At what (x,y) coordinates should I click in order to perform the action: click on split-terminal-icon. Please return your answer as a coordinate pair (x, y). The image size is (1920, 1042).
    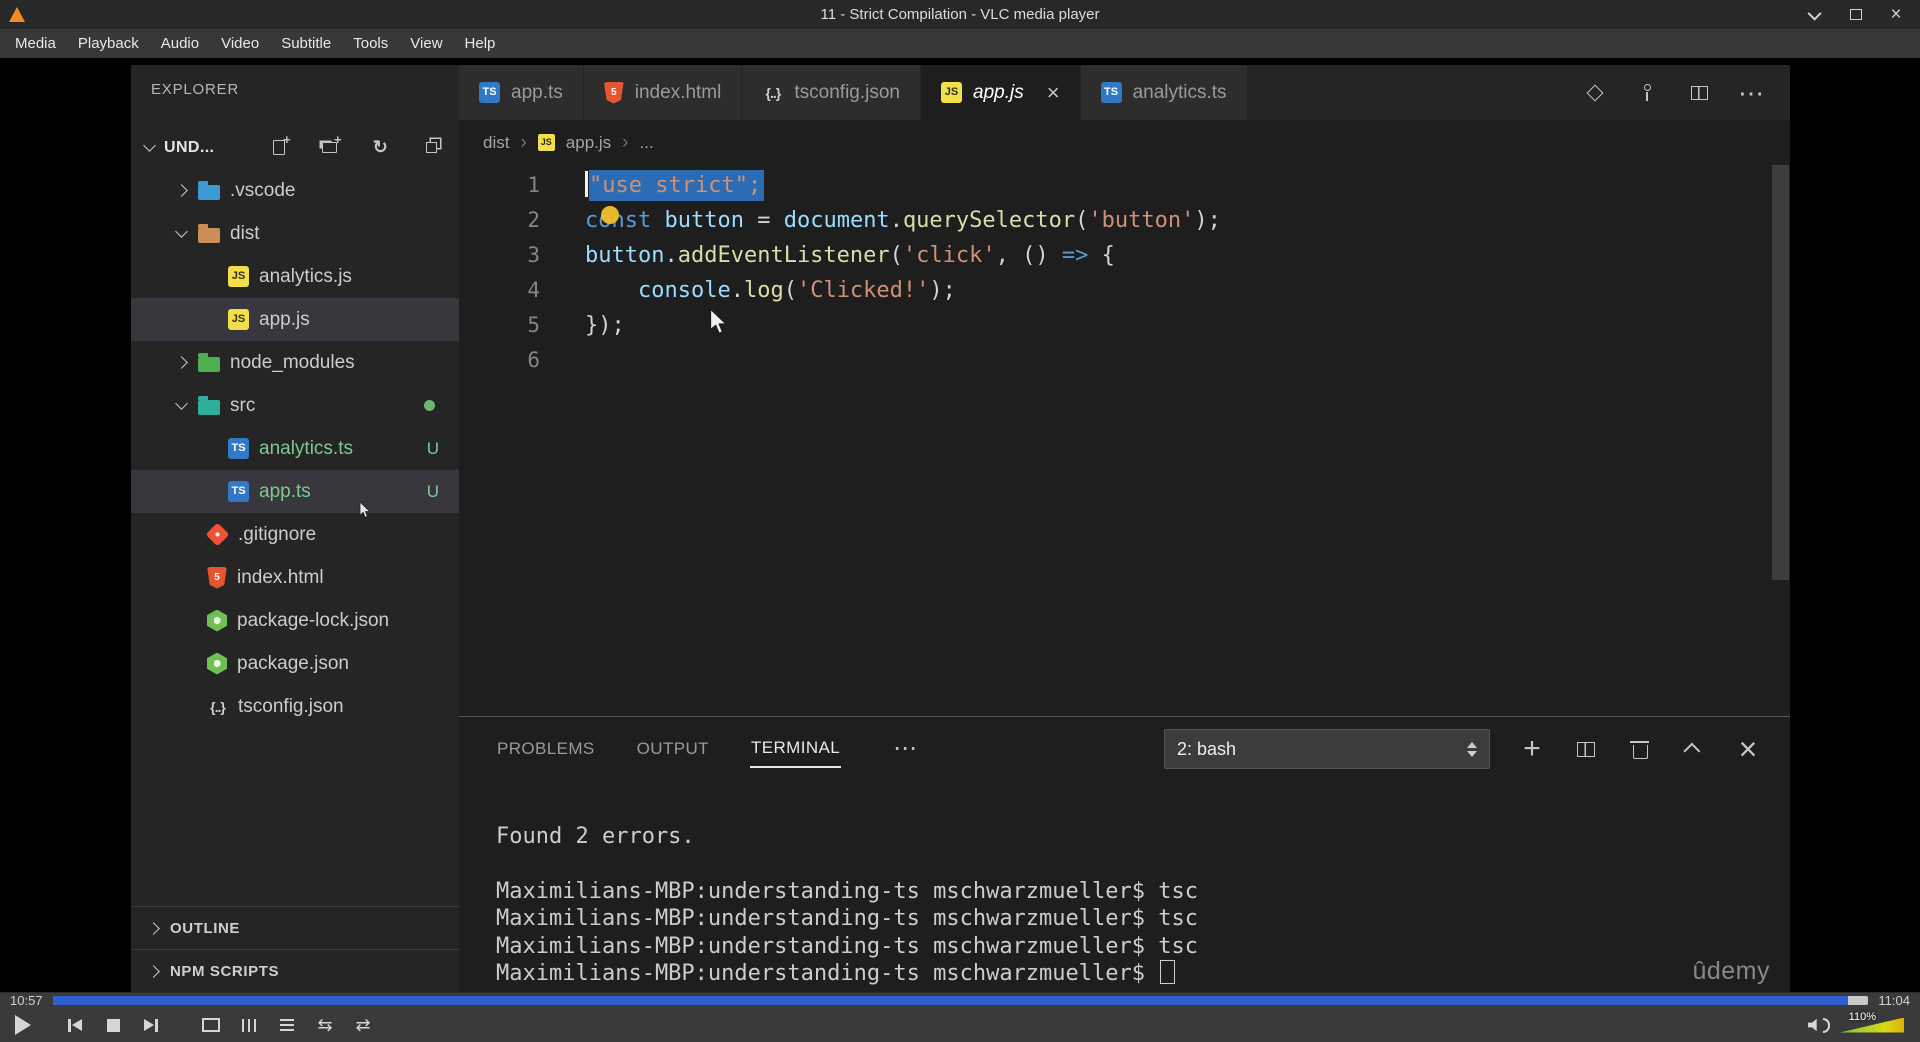
    Looking at the image, I should click on (1586, 749).